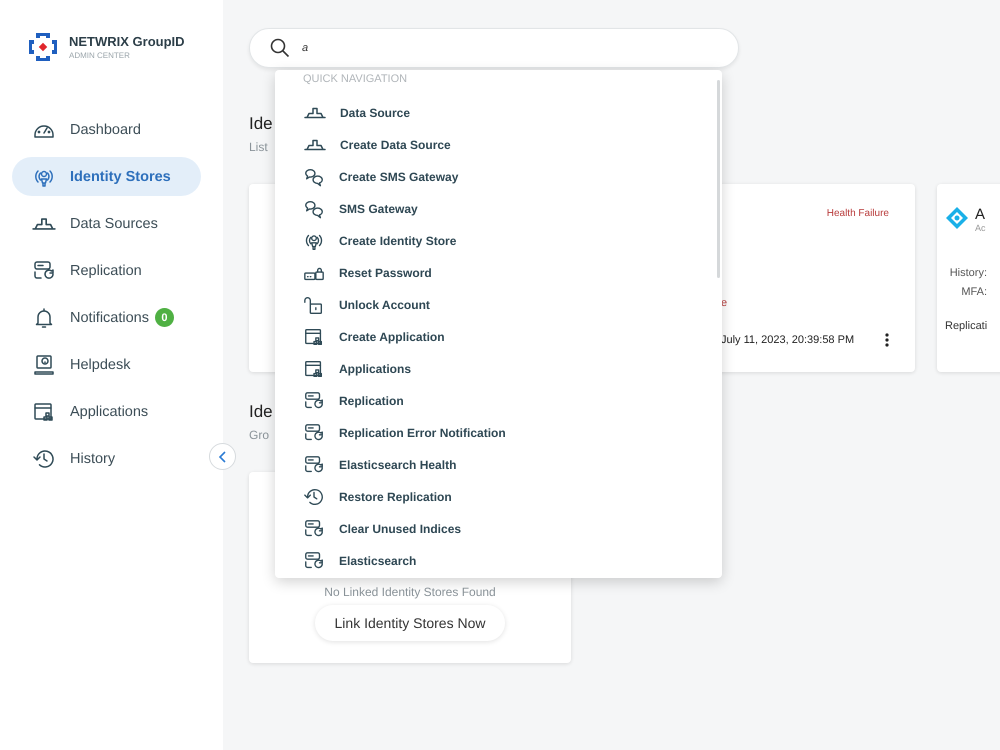 The width and height of the screenshot is (1000, 750). Describe the element at coordinates (106, 364) in the screenshot. I see `sidebar-item: Helpdesk` at that location.